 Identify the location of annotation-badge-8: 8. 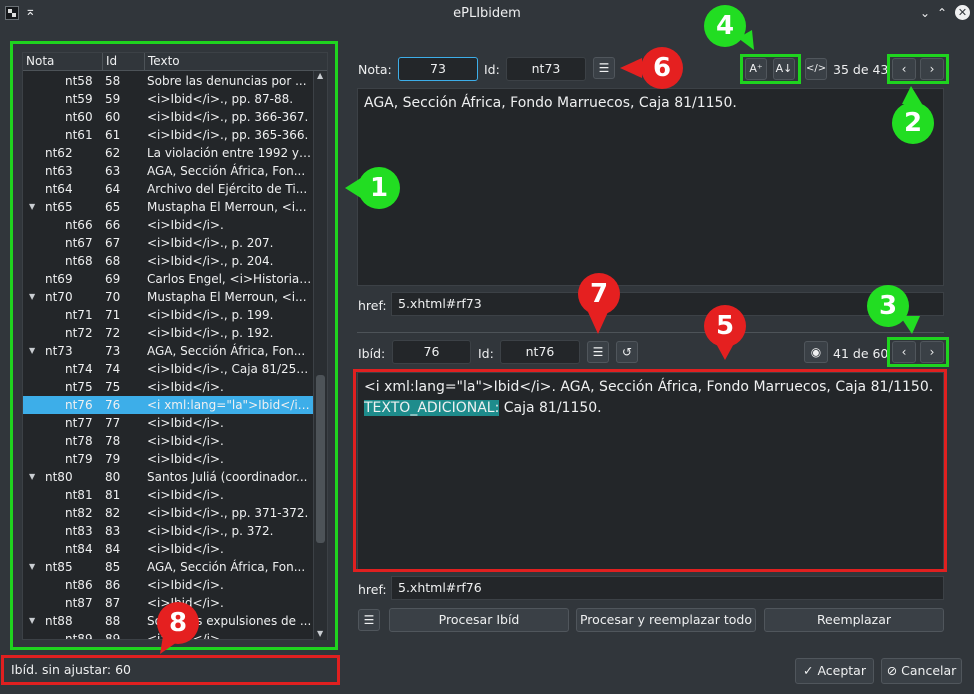
(178, 623).